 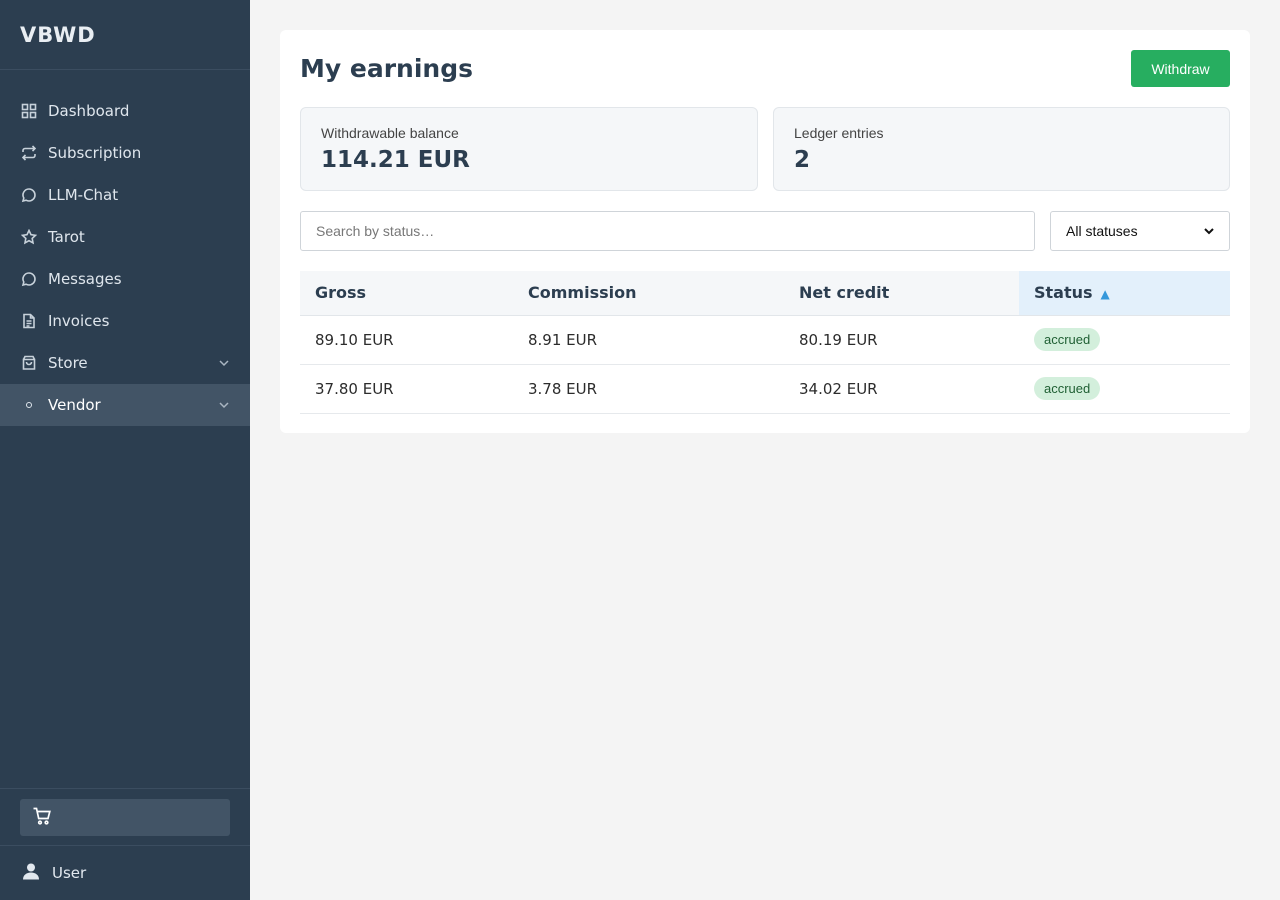 I want to click on cart-icon, so click(x=42, y=818).